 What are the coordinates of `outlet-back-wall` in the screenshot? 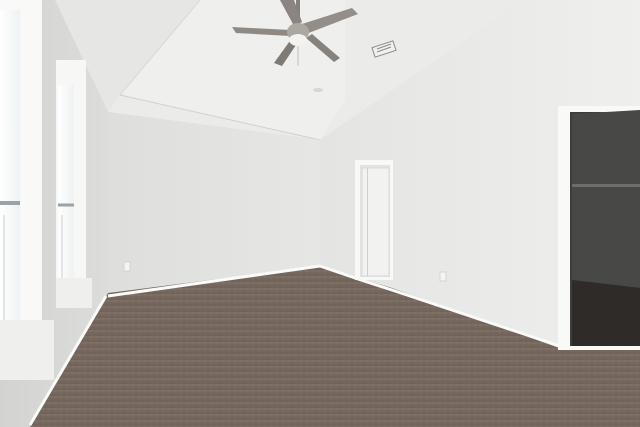 It's located at (127, 266).